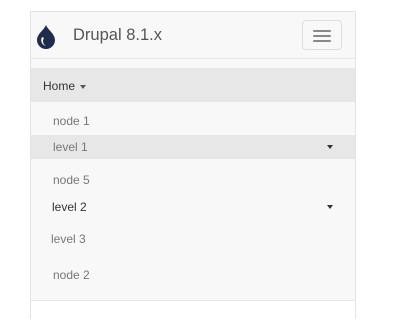 This screenshot has width=402, height=321. Describe the element at coordinates (69, 207) in the screenshot. I see `menu-item-label: level 2` at that location.